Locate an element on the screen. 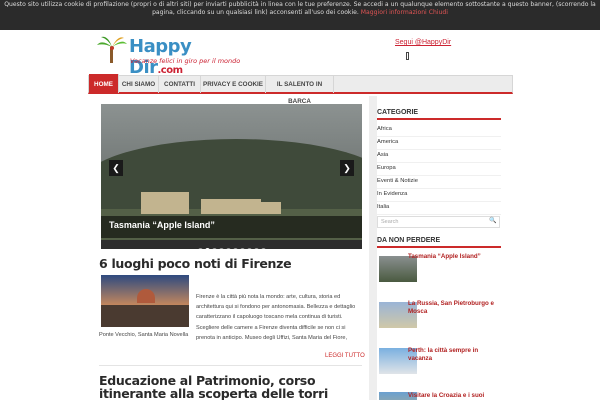  article-thumbnail is located at coordinates (145, 301).